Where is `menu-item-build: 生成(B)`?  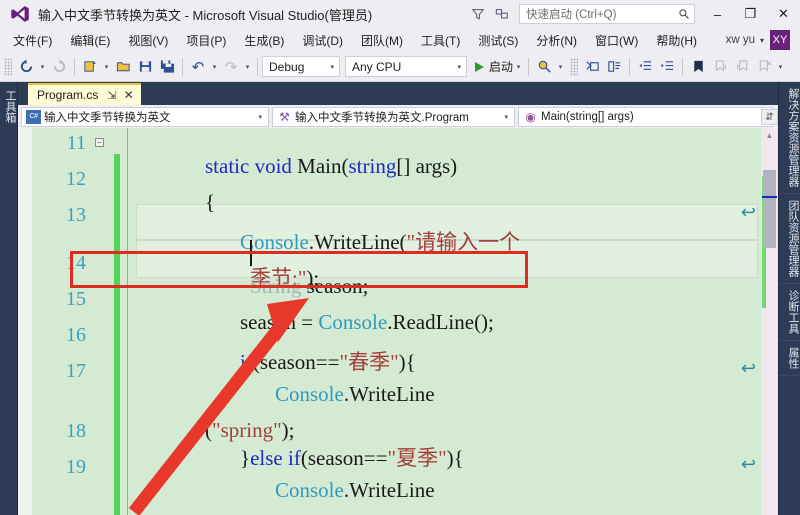 menu-item-build: 生成(B) is located at coordinates (264, 40).